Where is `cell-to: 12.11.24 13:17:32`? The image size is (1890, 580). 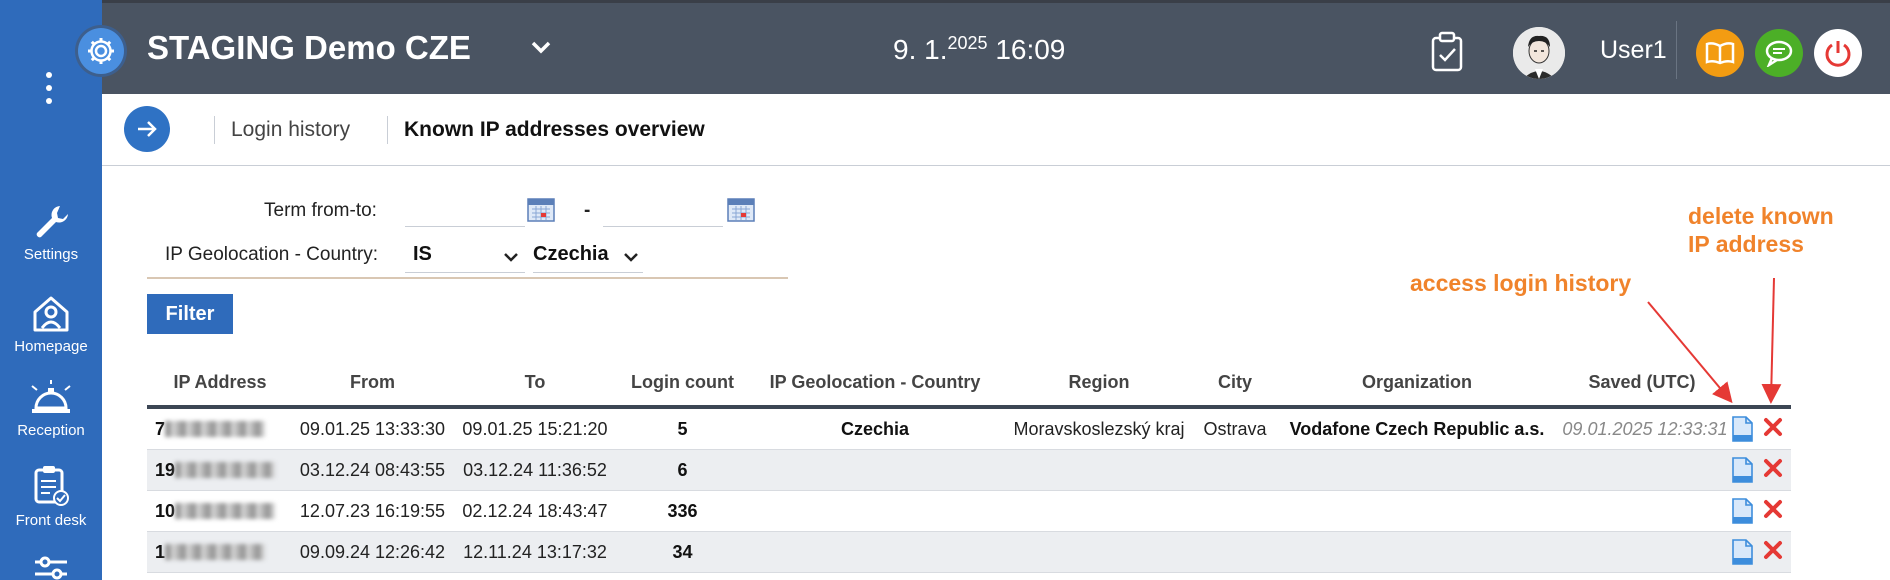 cell-to: 12.11.24 13:17:32 is located at coordinates (535, 552).